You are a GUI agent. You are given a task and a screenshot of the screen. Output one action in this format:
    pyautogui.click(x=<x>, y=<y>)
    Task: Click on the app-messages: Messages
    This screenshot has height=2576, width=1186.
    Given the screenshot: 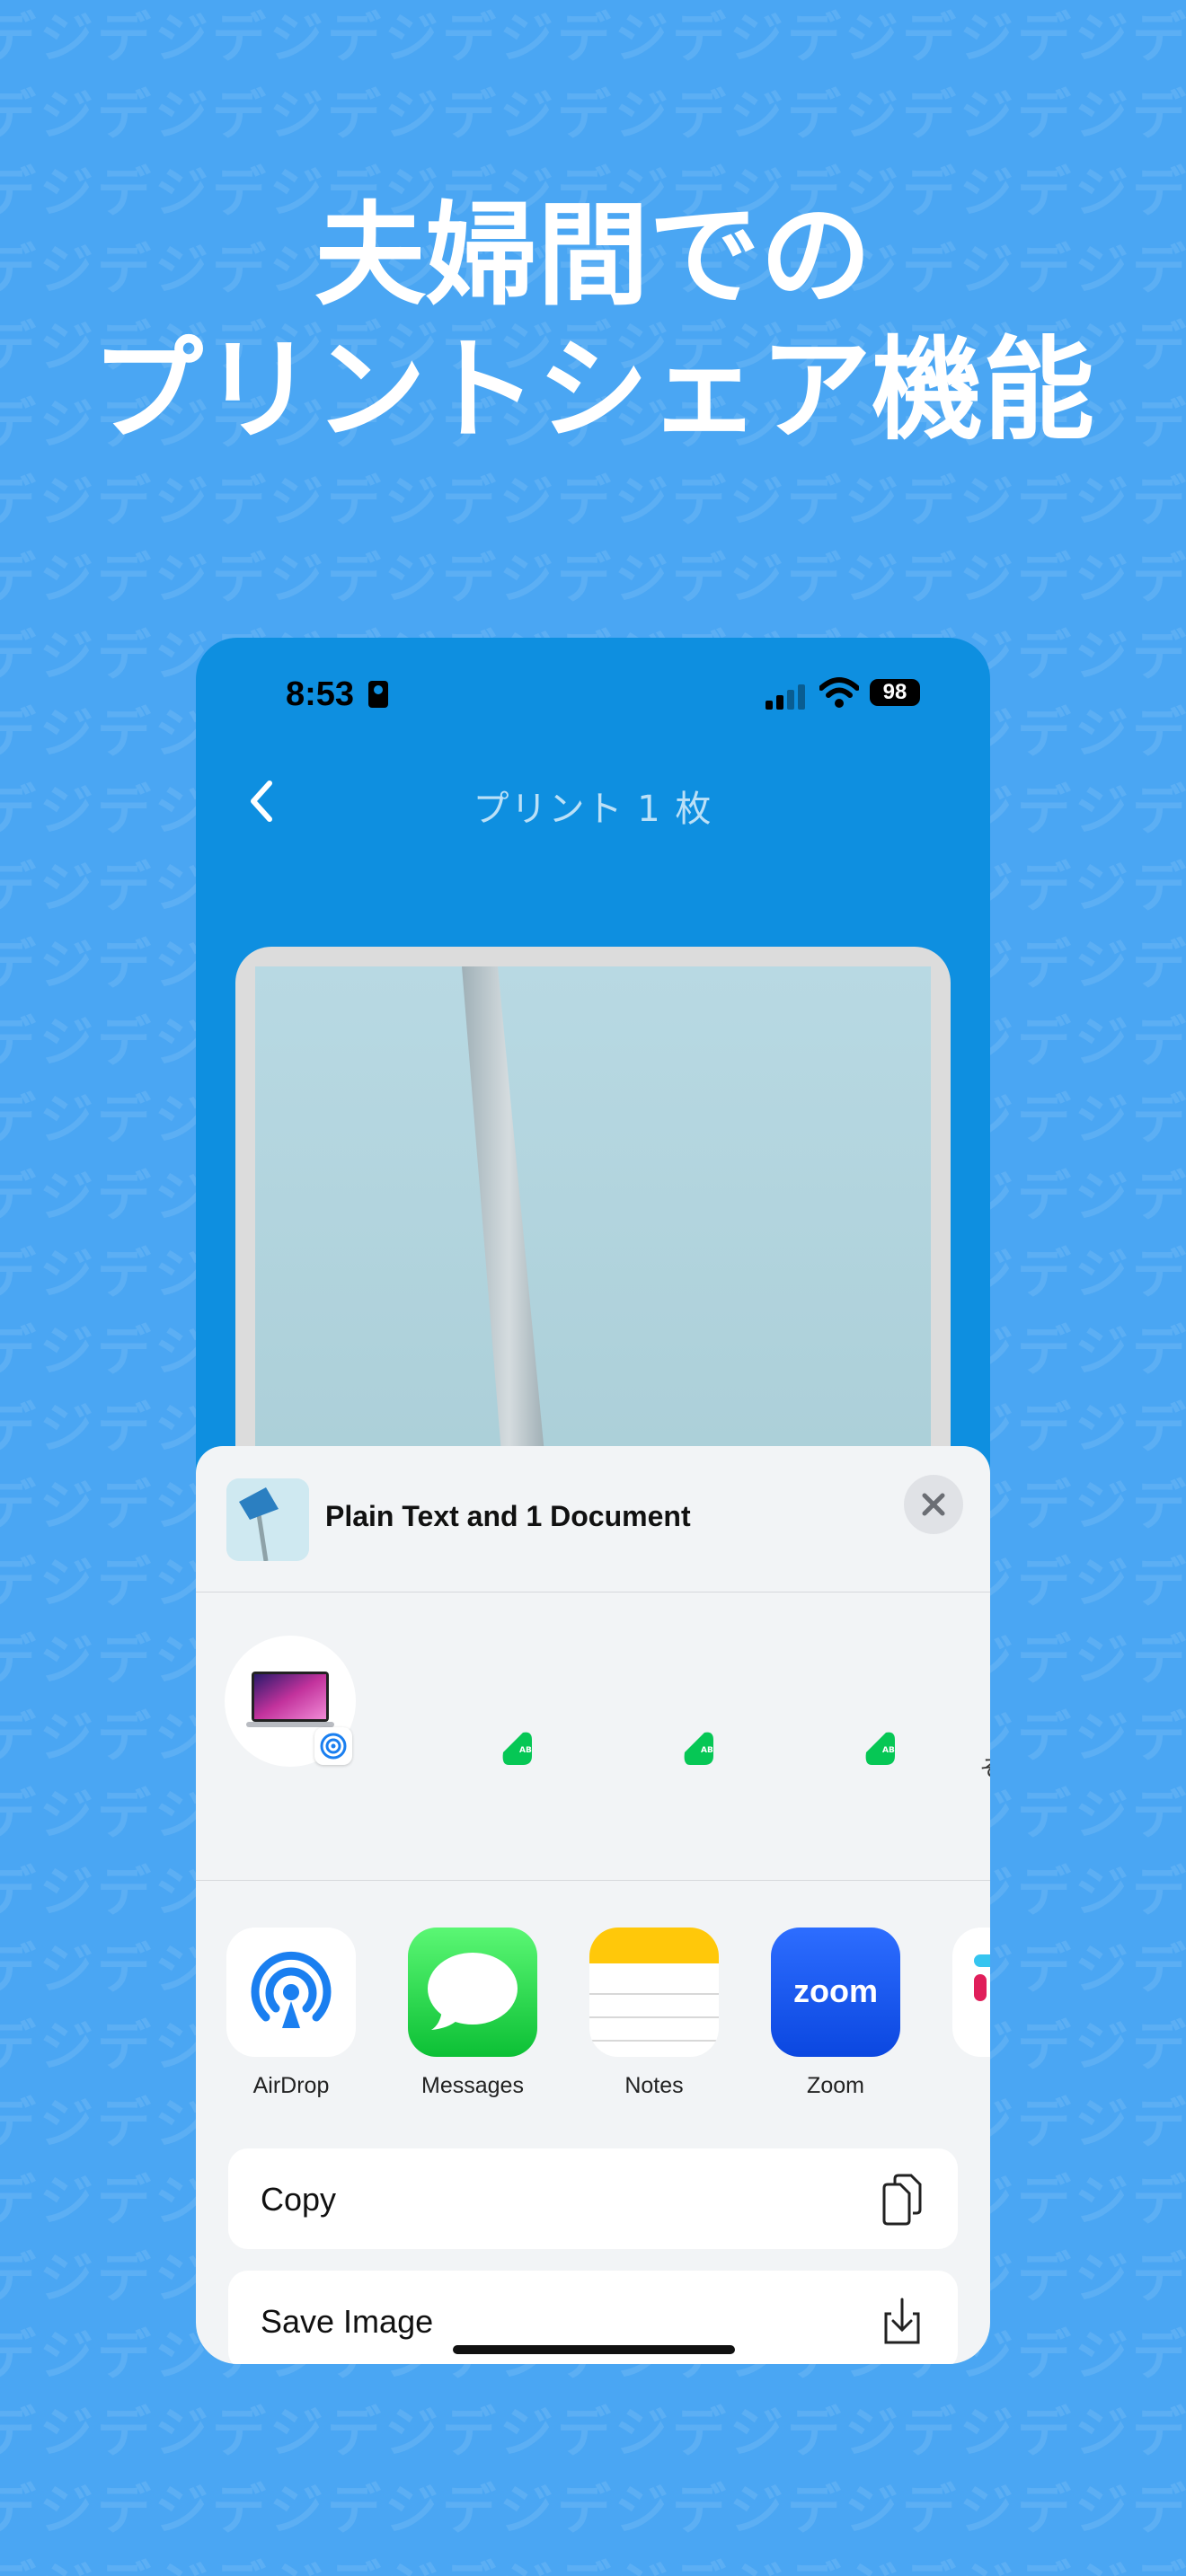 What is the action you would take?
    pyautogui.click(x=472, y=2013)
    